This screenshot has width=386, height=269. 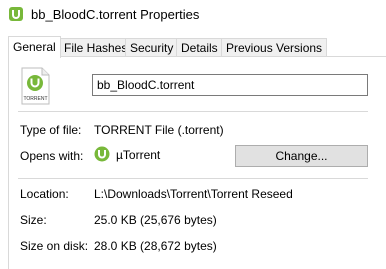 I want to click on window-title: bb_BloodC.torrent Properties, so click(x=115, y=14).